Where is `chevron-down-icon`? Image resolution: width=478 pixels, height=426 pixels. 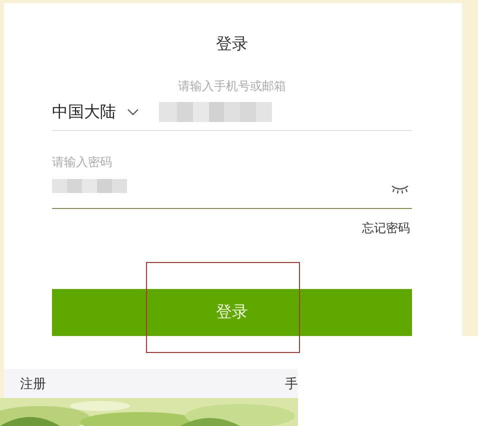
chevron-down-icon is located at coordinates (133, 112).